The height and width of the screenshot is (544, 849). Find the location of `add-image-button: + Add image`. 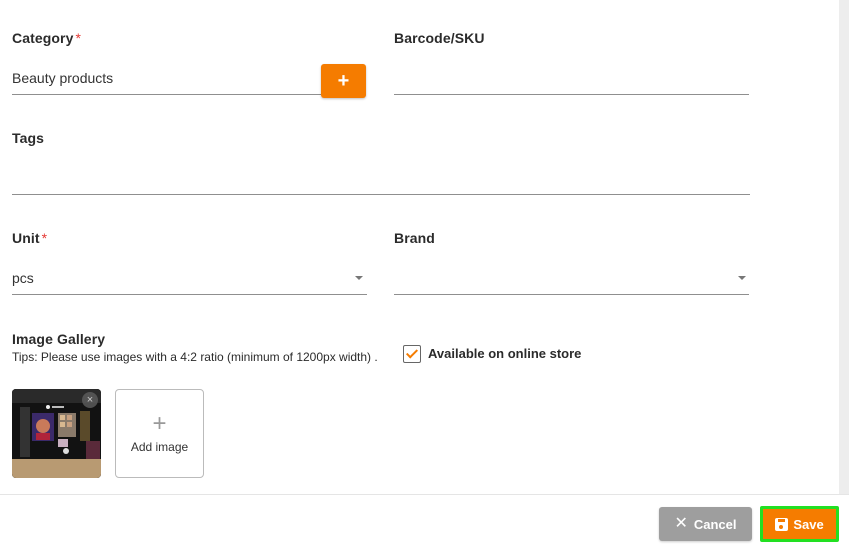

add-image-button: + Add image is located at coordinates (159, 433).